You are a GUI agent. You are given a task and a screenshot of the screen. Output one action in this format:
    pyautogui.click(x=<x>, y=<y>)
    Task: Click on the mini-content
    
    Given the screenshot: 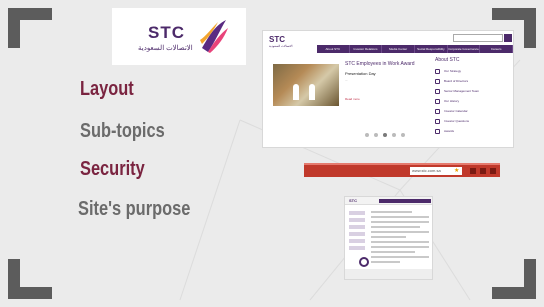 What is the action you would take?
    pyautogui.click(x=400, y=238)
    